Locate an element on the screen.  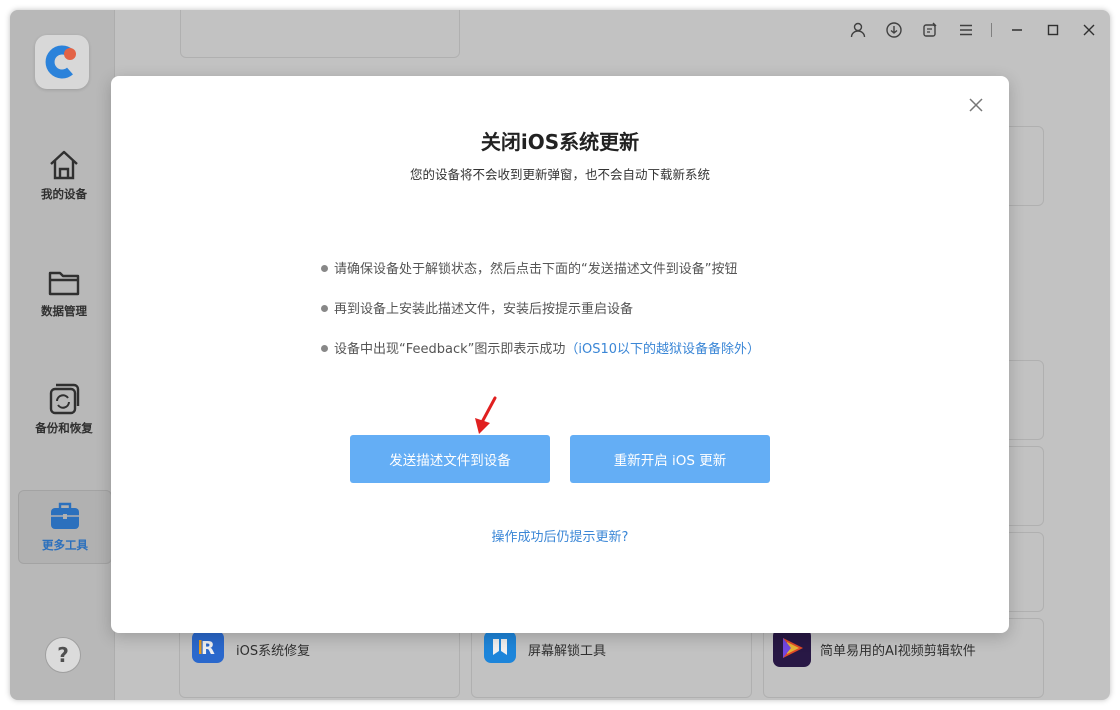
step-note: （iOS10以下的越狱设备备除外） is located at coordinates (663, 349).